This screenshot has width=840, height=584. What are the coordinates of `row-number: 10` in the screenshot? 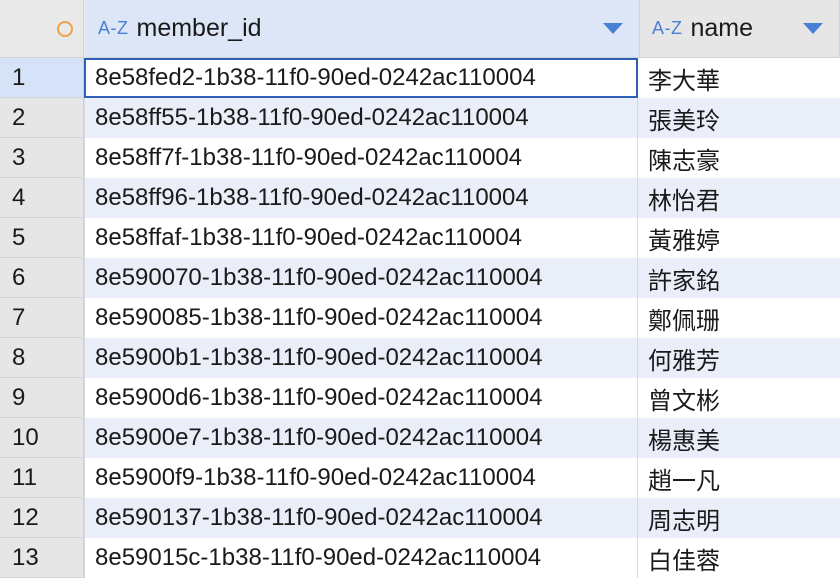 It's located at (42, 438).